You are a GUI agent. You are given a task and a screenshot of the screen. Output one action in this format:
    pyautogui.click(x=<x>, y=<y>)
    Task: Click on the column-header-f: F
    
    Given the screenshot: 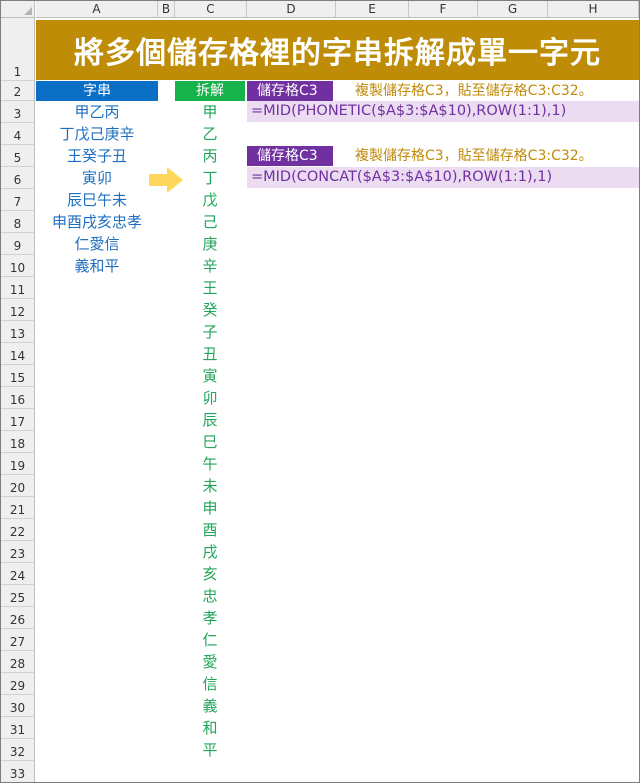 What is the action you would take?
    pyautogui.click(x=443, y=9)
    